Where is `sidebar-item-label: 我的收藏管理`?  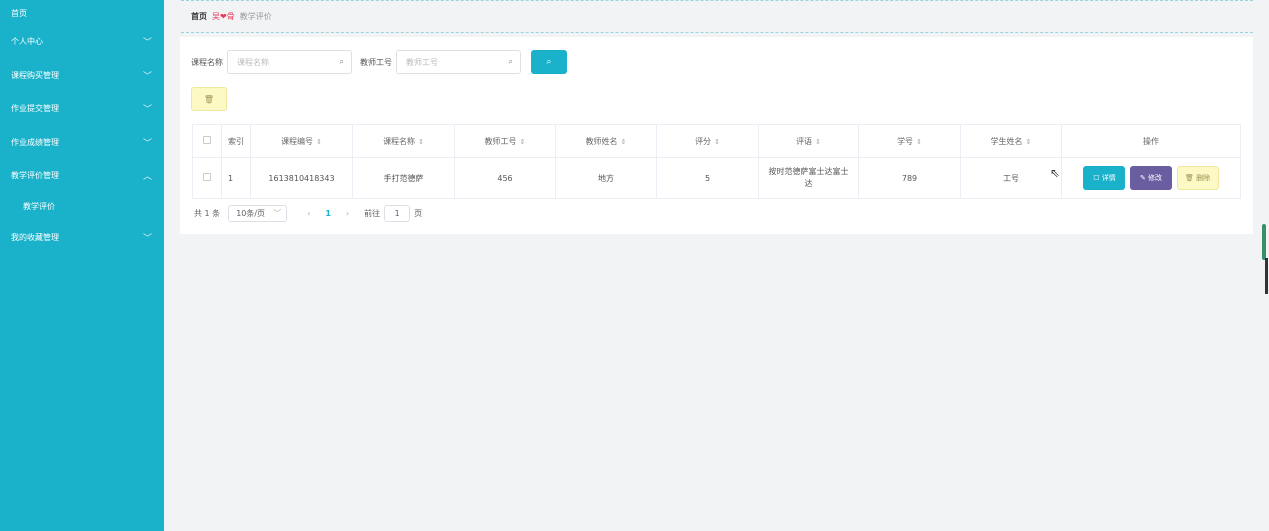 sidebar-item-label: 我的收藏管理 is located at coordinates (35, 237).